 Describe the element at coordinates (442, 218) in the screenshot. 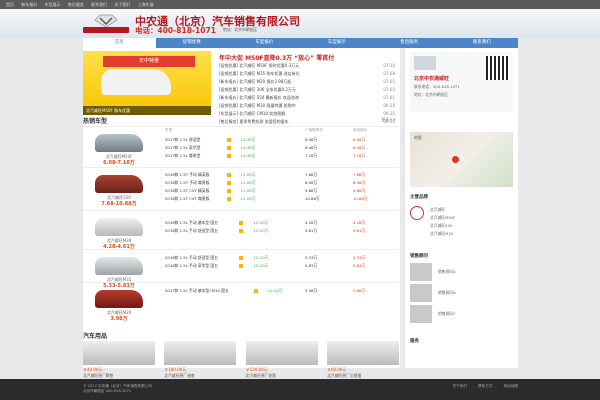

I see `brand-item: 北汽威旺M50F` at that location.